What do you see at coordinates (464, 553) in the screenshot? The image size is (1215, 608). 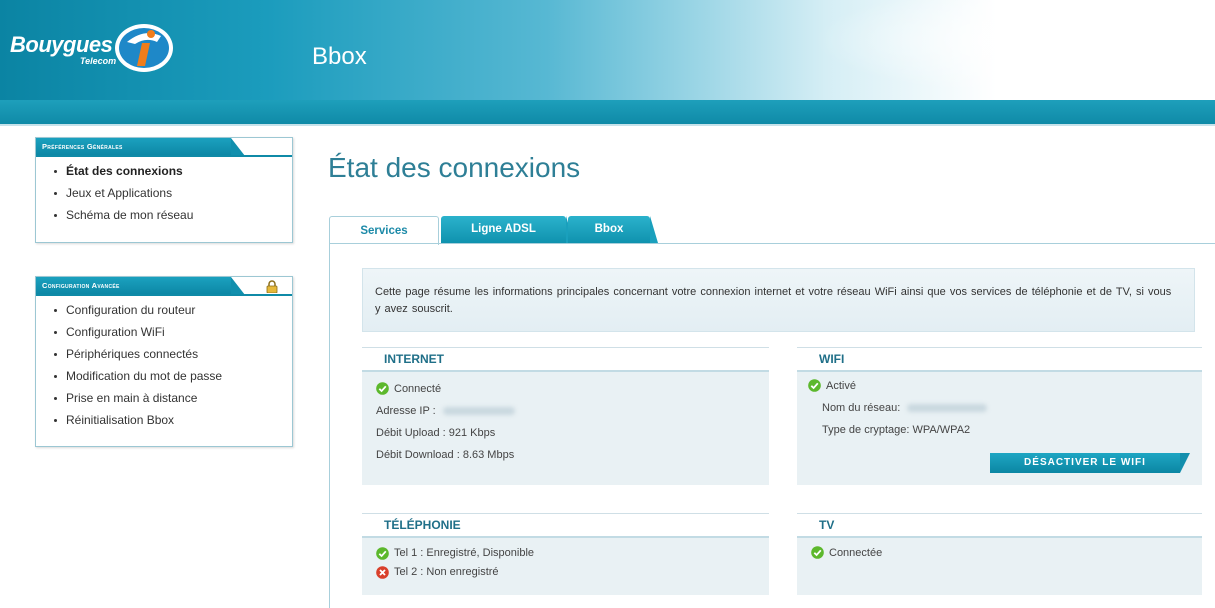 I see `tel1-status: Tel 1 : Enregistré, Disponible` at bounding box center [464, 553].